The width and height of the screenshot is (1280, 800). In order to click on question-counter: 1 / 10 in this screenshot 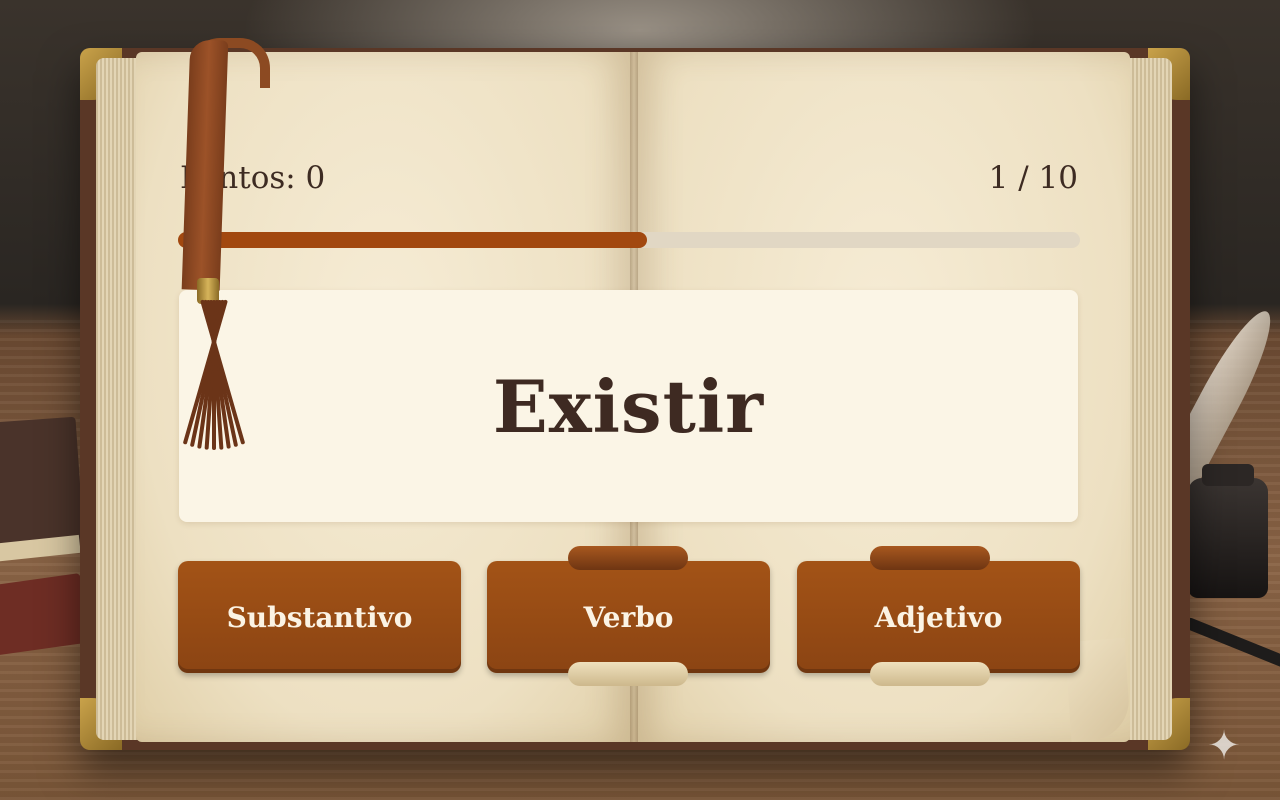, I will do `click(1033, 178)`.